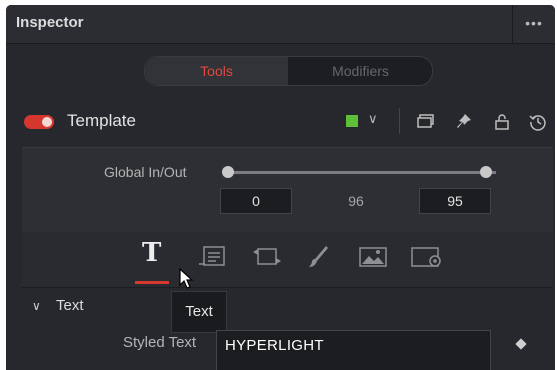 This screenshot has width=557, height=370. What do you see at coordinates (353, 350) in the screenshot?
I see `styled-text-input: HYPERLIGHT` at bounding box center [353, 350].